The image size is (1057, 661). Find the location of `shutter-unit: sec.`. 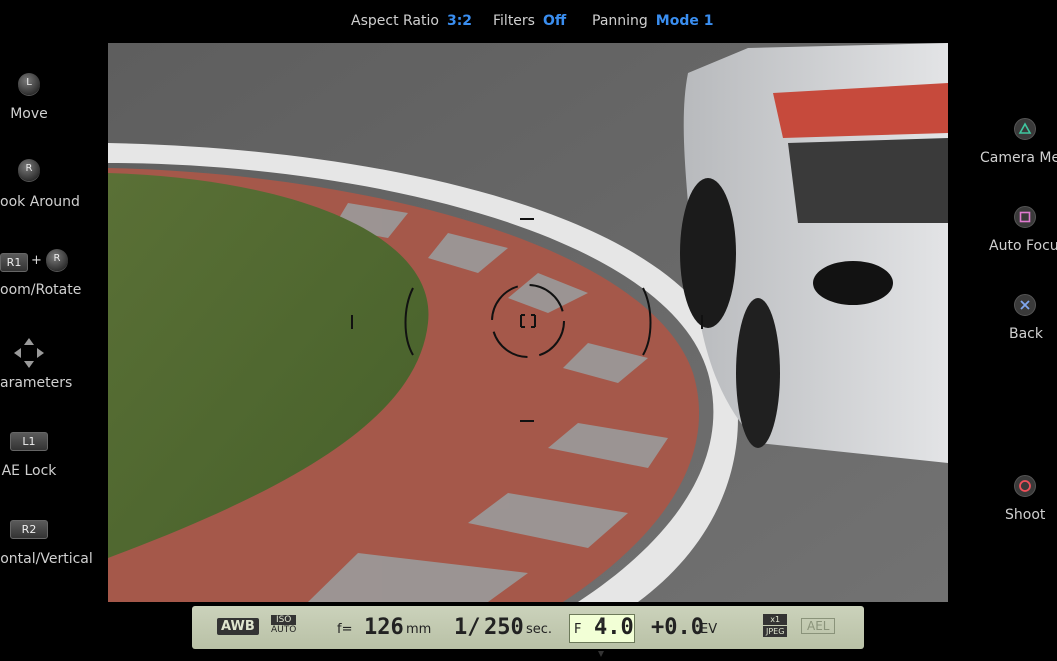

shutter-unit: sec. is located at coordinates (539, 629).